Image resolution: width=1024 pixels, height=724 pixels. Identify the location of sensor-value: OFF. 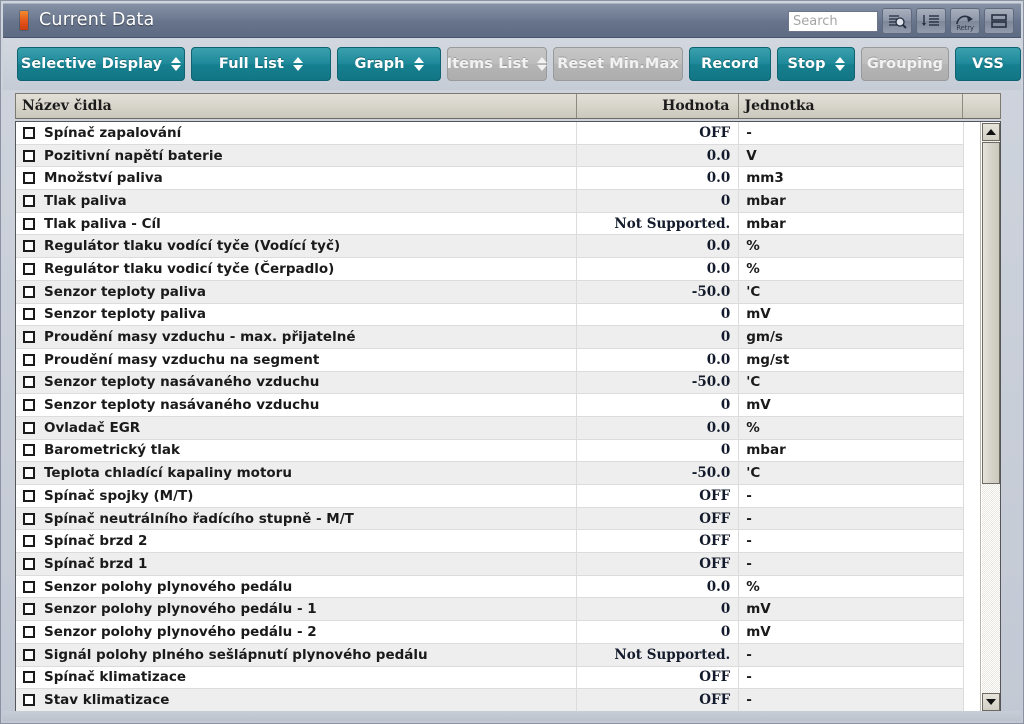
(715, 541).